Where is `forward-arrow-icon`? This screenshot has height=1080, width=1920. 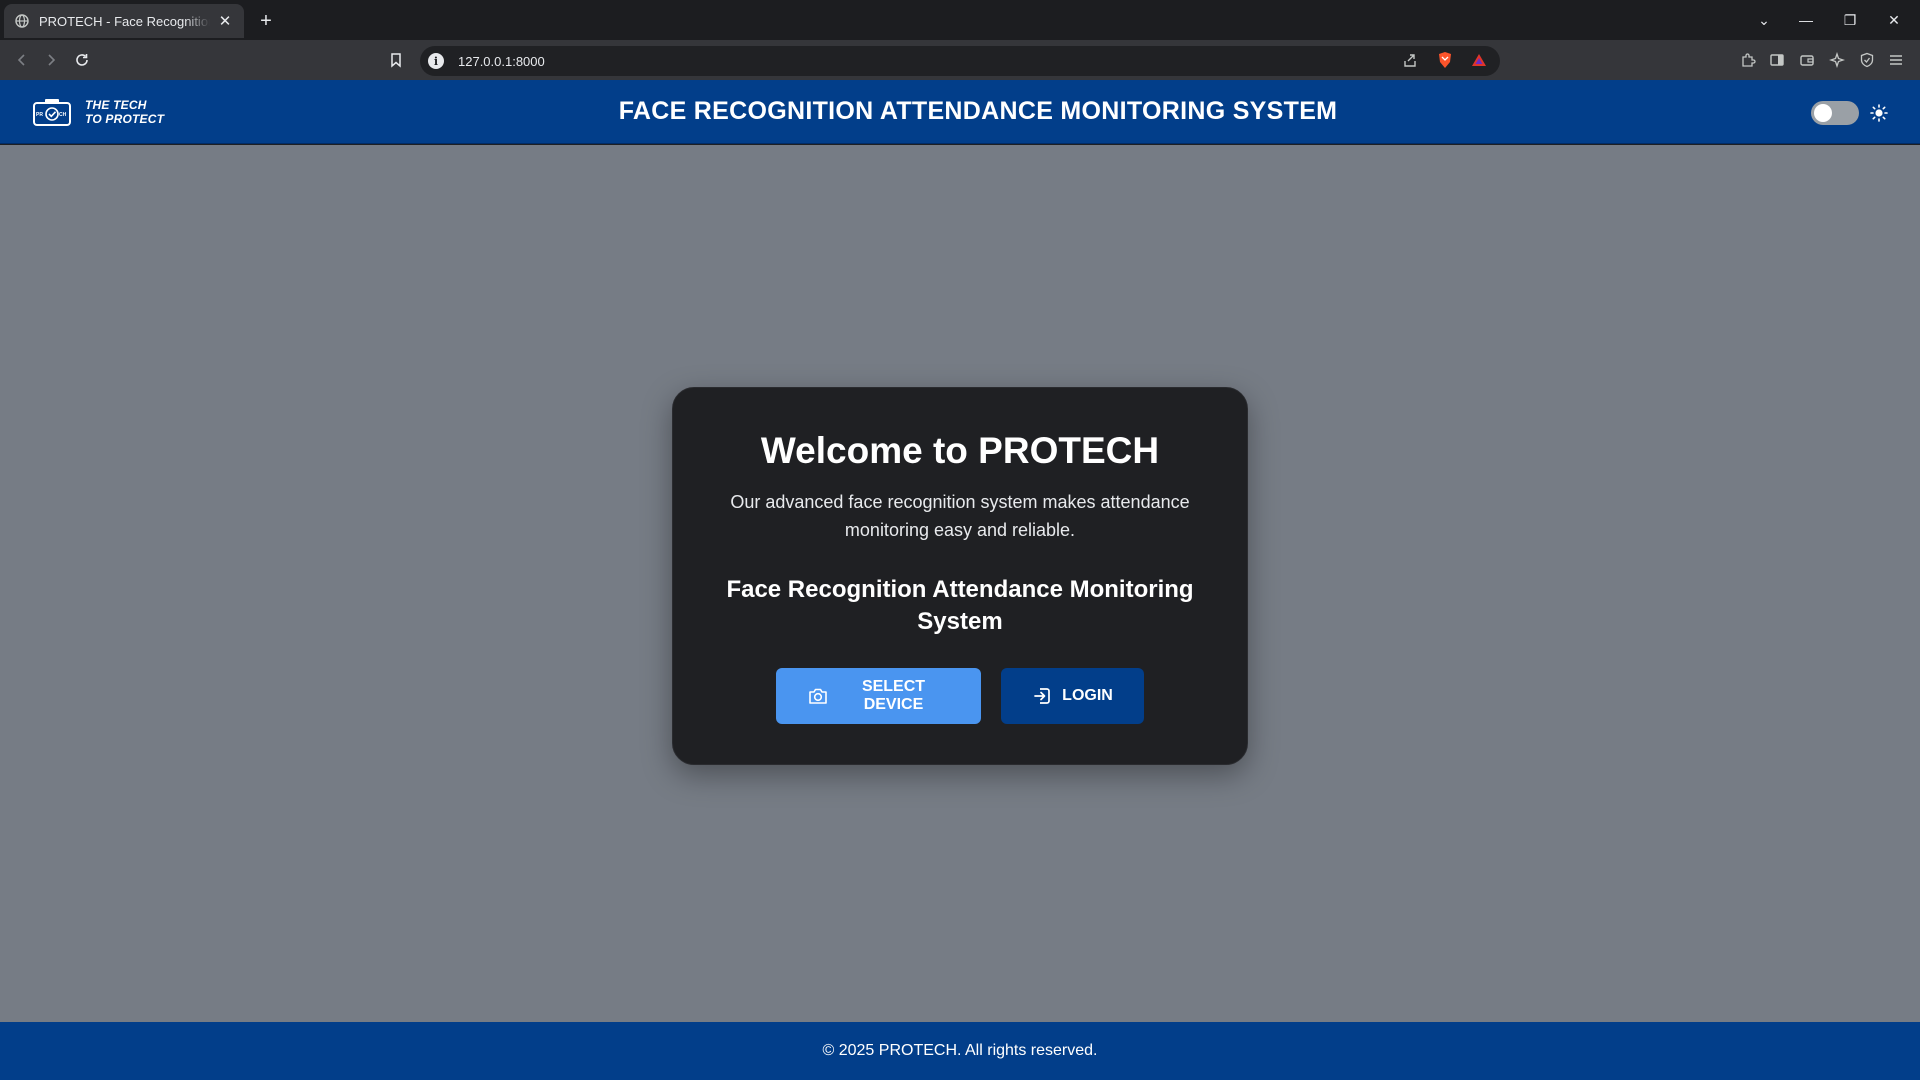 forward-arrow-icon is located at coordinates (51, 60).